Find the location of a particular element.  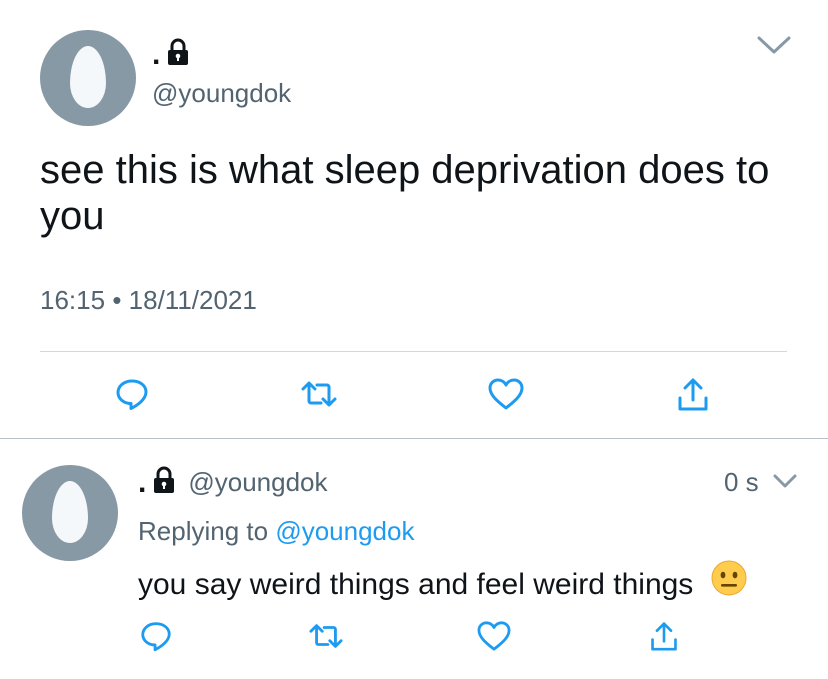

neutral-face-emoji-icon is located at coordinates (729, 583).